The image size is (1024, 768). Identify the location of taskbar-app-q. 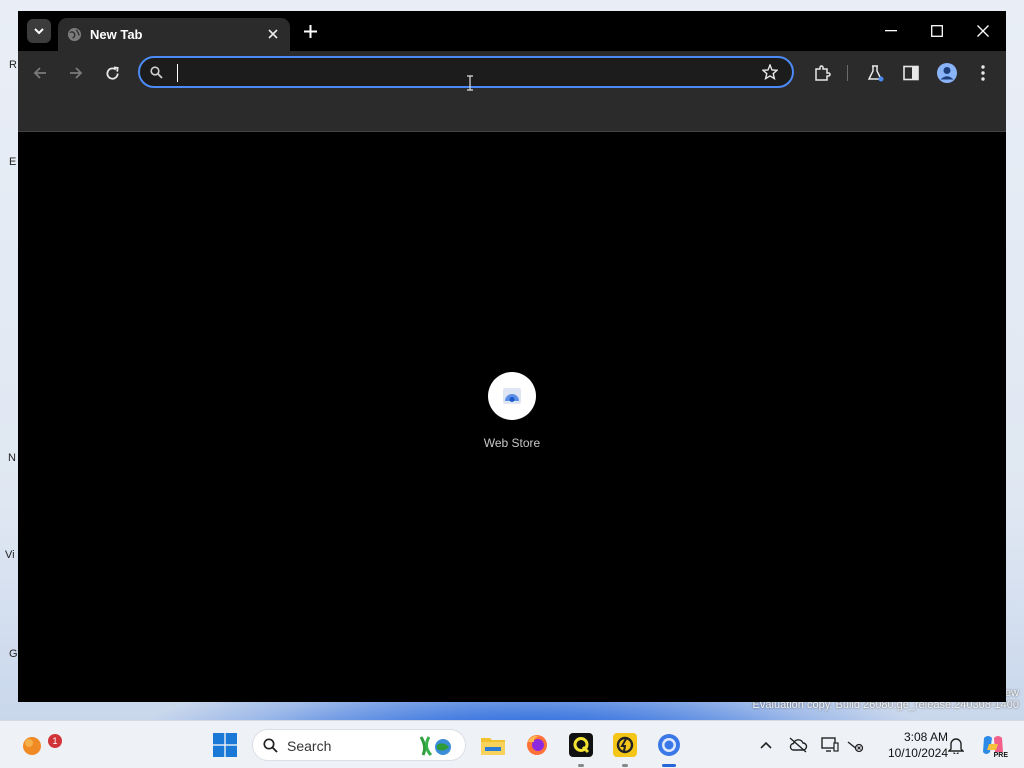
(581, 748).